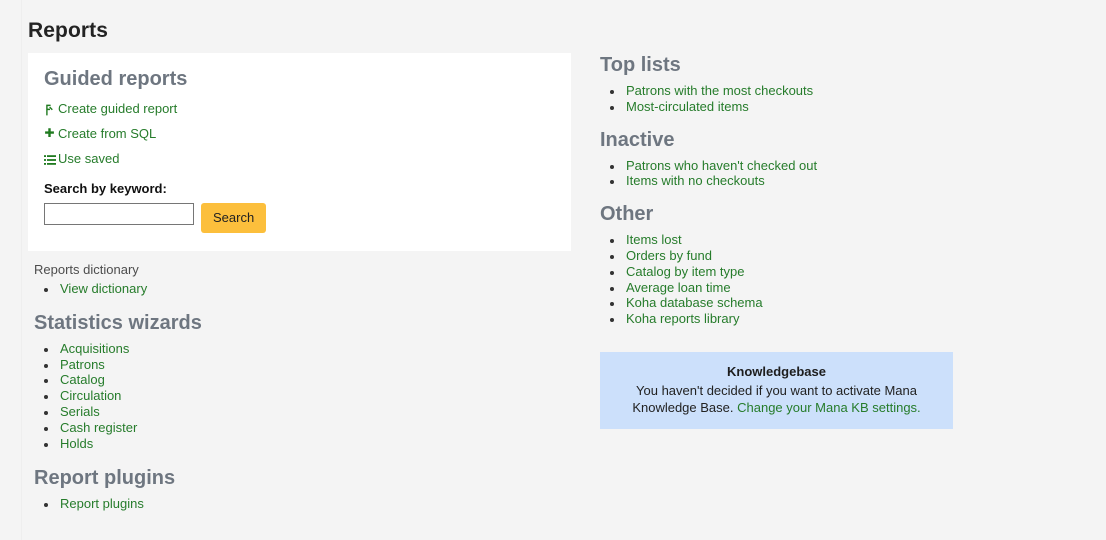 Image resolution: width=1106 pixels, height=540 pixels. Describe the element at coordinates (317, 365) in the screenshot. I see `list-item: Patrons` at that location.